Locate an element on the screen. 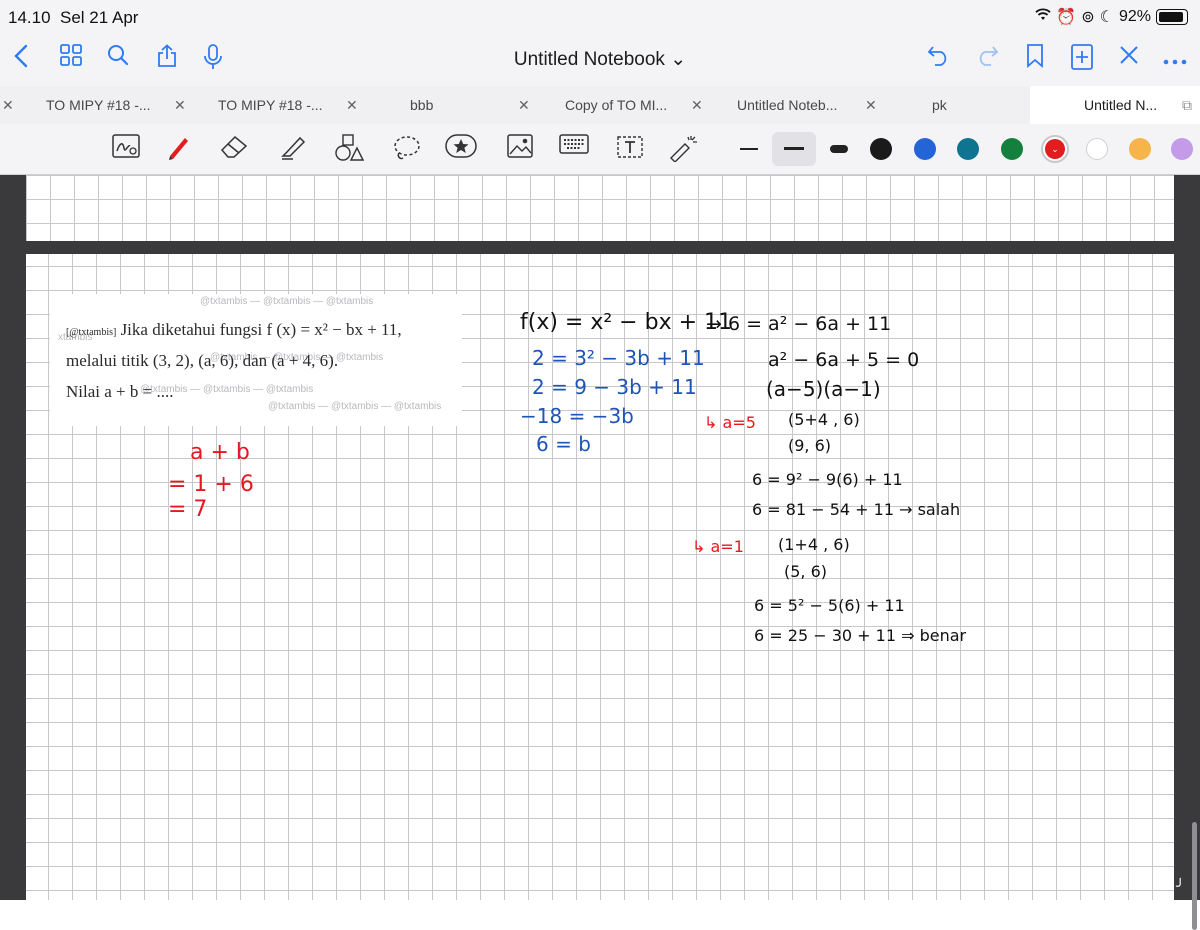 The height and width of the screenshot is (930, 1200). elements-sticker-icon is located at coordinates (461, 149).